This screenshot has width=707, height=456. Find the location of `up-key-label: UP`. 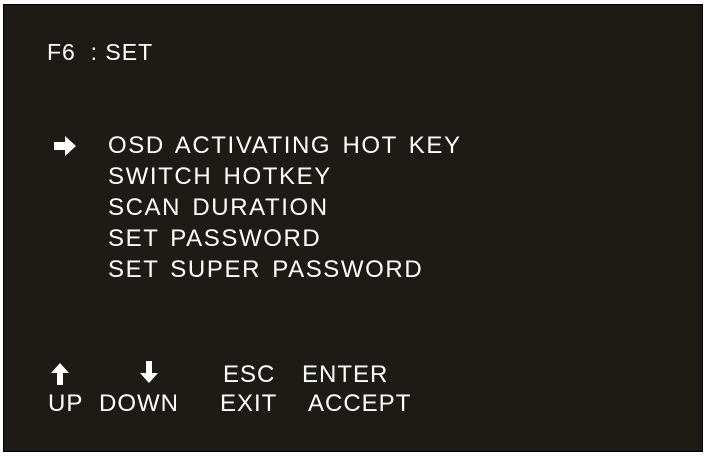

up-key-label: UP is located at coordinates (66, 403).